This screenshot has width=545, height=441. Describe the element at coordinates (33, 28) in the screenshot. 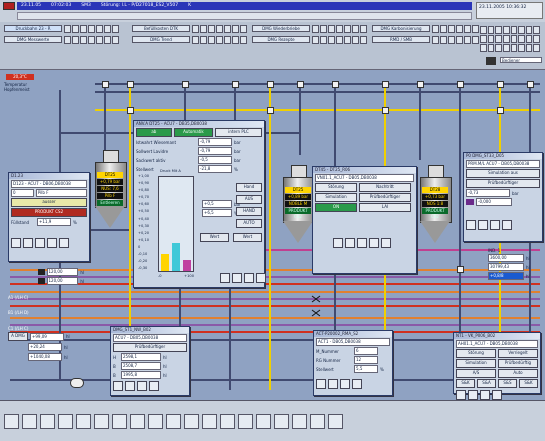

I see `nav-button-druckbahn: Druckbahn 23 - R` at that location.